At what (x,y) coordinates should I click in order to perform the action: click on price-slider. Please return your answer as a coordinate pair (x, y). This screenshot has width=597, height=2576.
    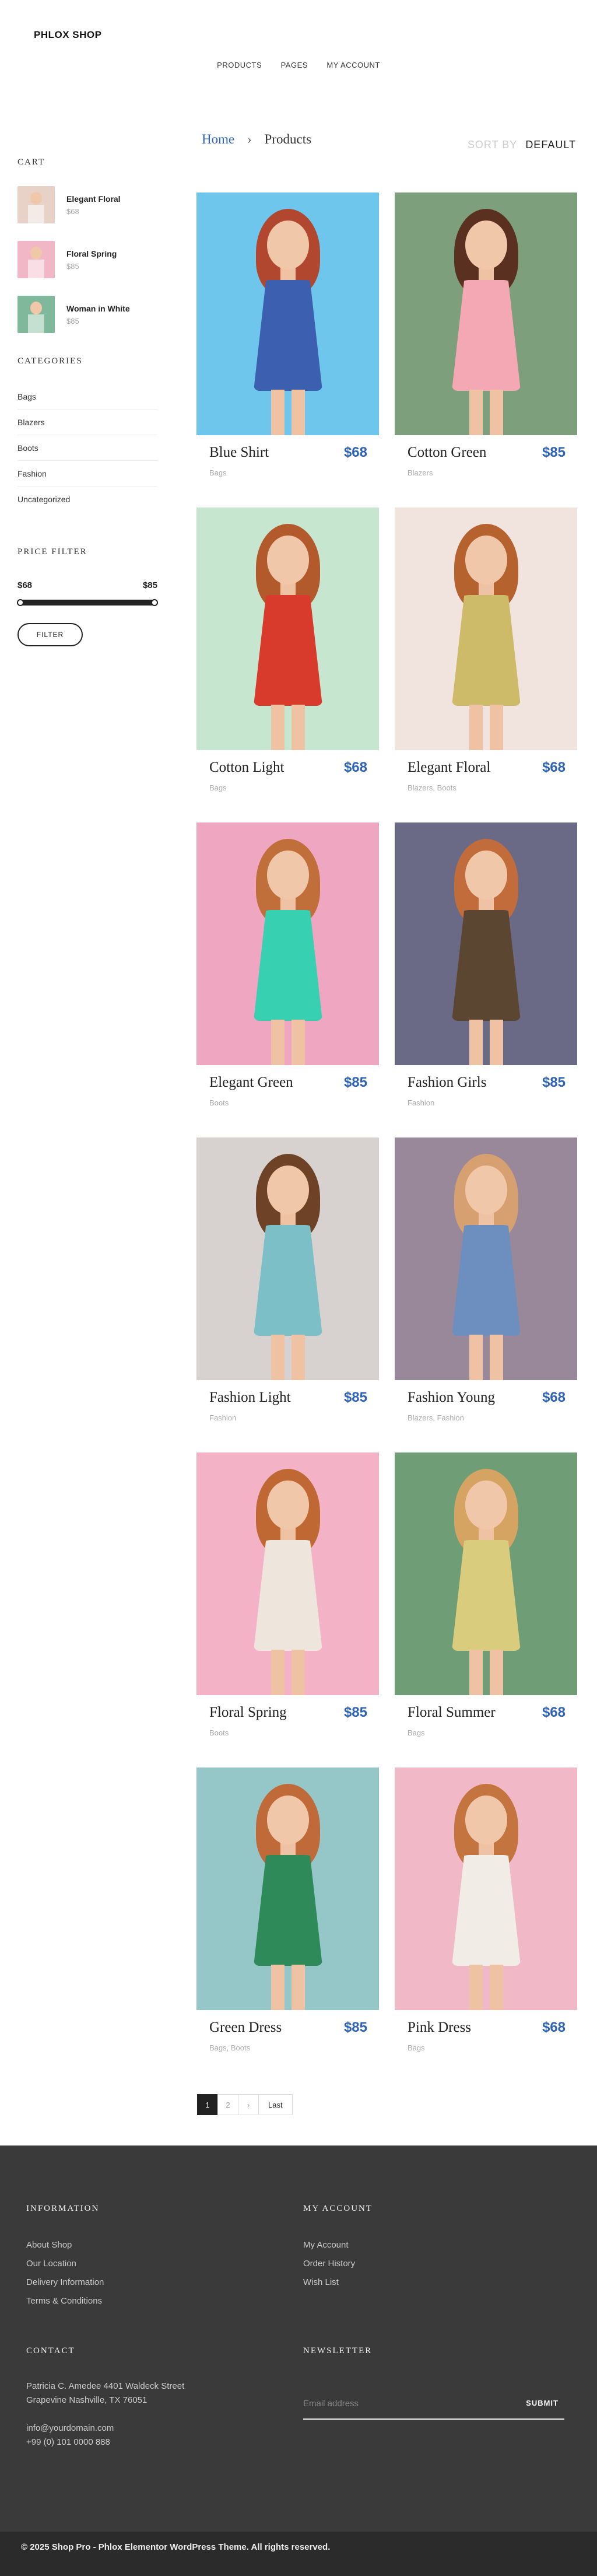
    Looking at the image, I should click on (88, 603).